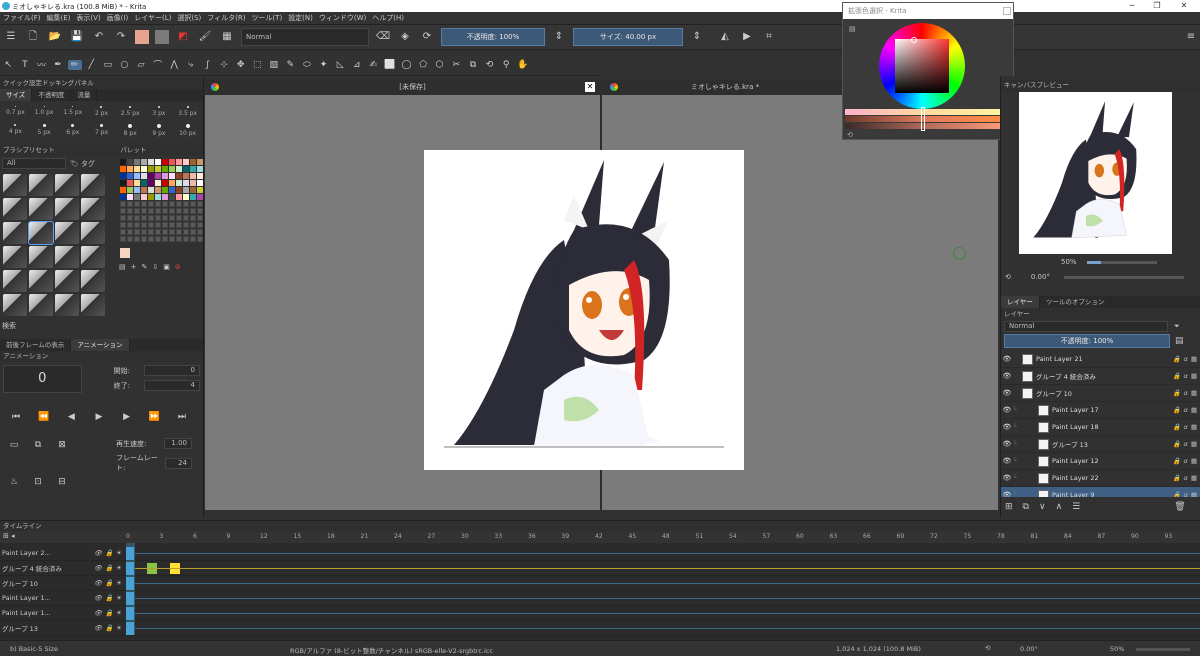 The image size is (1200, 656). I want to click on duplicate-frame-icon: ⧉, so click(38, 445).